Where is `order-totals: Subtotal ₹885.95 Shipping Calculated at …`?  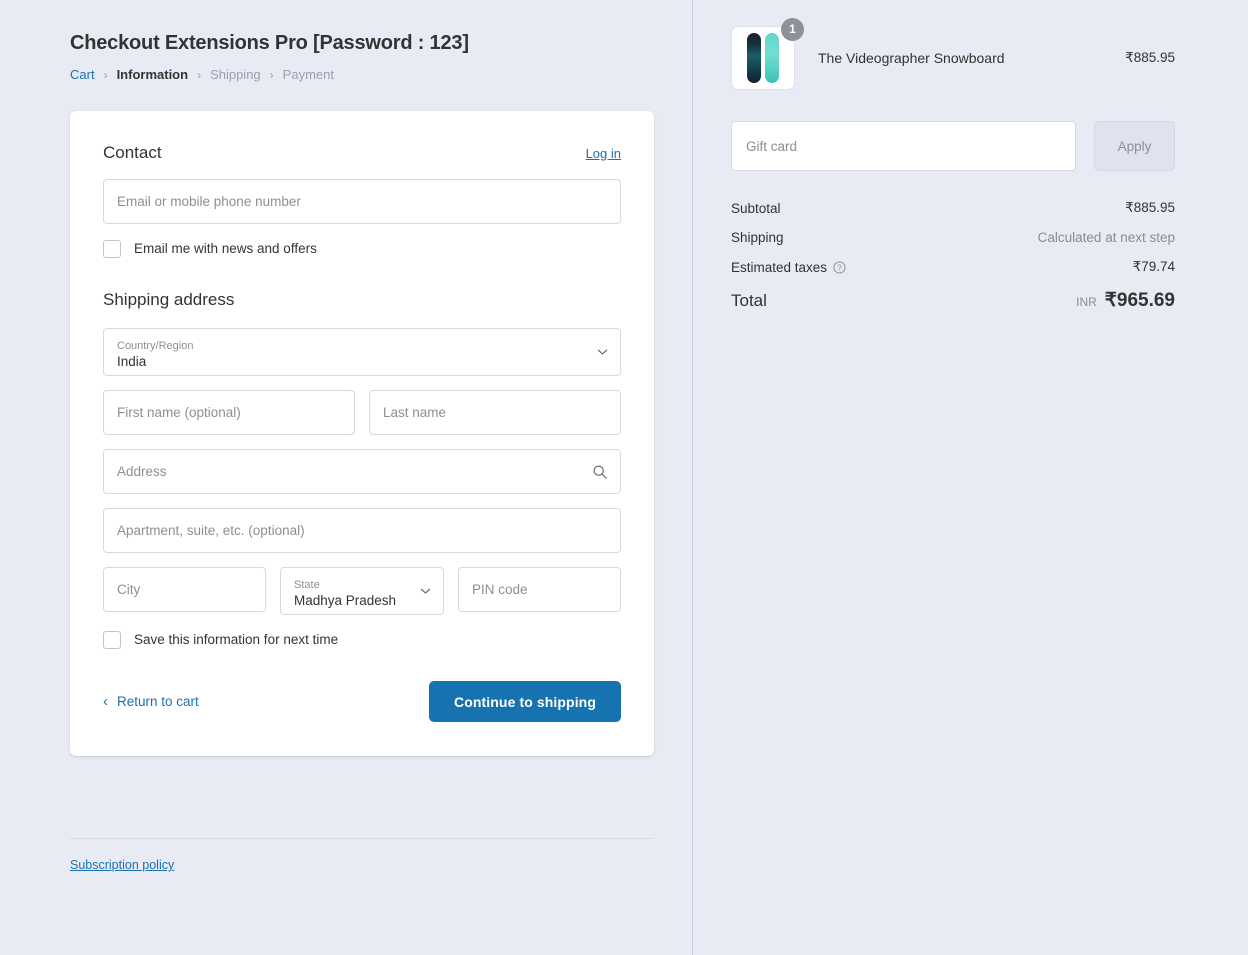 order-totals: Subtotal ₹885.95 Shipping Calculated at … is located at coordinates (953, 256).